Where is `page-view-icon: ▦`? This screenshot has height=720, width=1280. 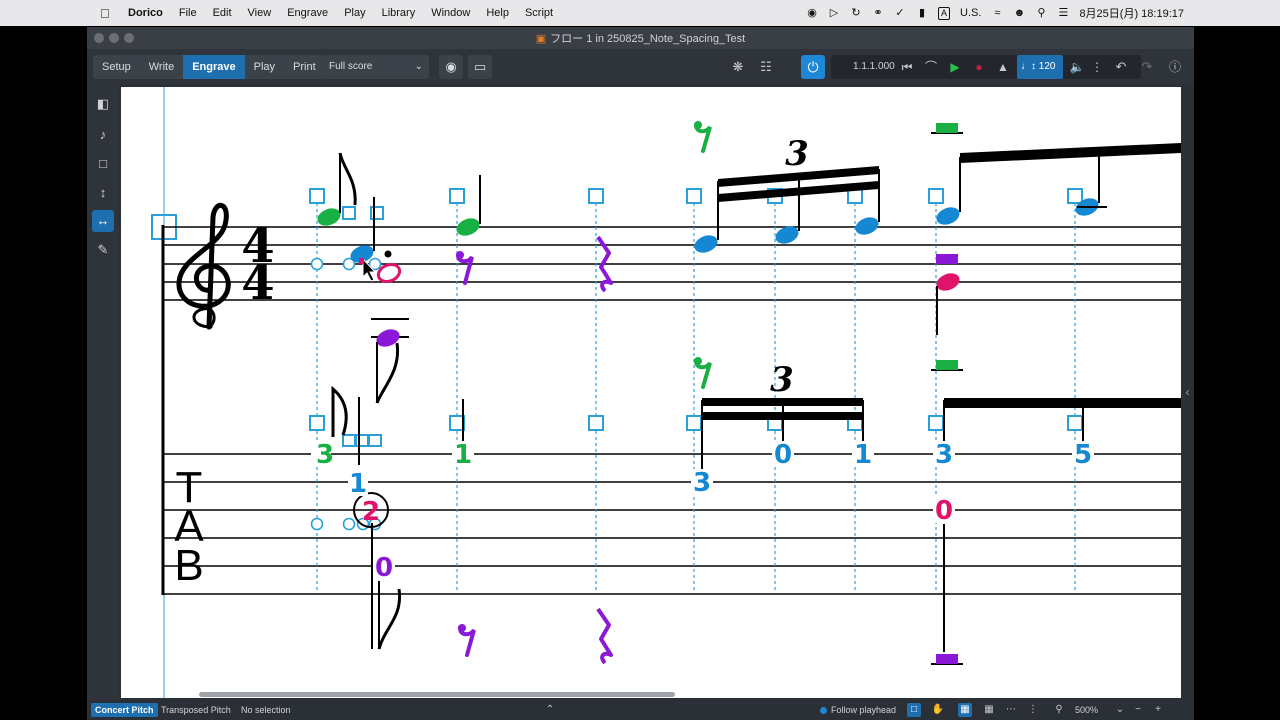 page-view-icon: ▦ is located at coordinates (965, 710).